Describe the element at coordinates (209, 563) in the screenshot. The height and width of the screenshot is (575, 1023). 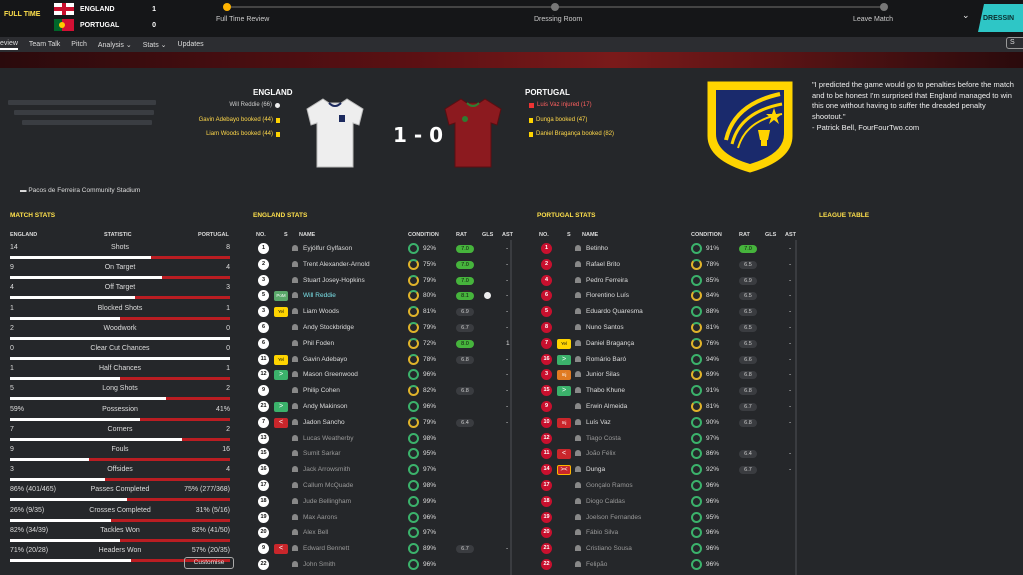
I see `customise-button: Customise` at that location.